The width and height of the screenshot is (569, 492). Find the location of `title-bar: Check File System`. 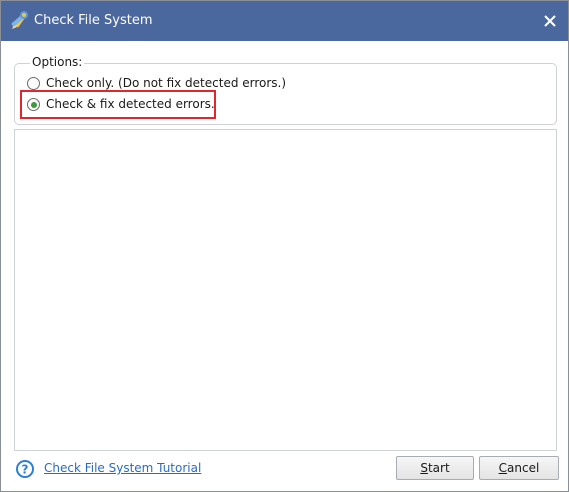

title-bar: Check File System is located at coordinates (284, 21).